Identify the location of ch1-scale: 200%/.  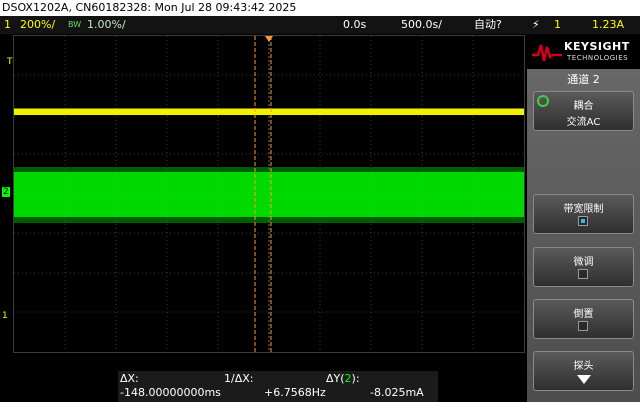
(37, 25).